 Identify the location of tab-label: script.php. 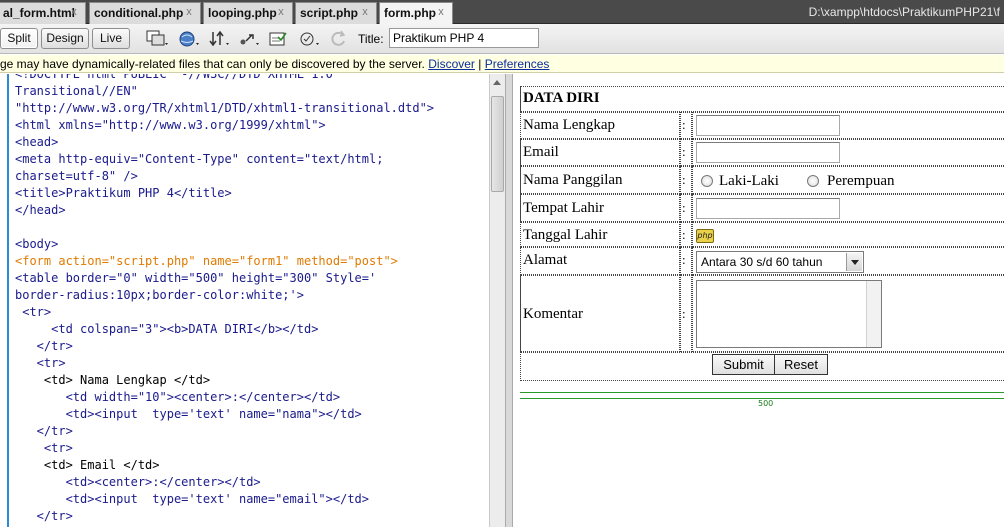
(329, 13).